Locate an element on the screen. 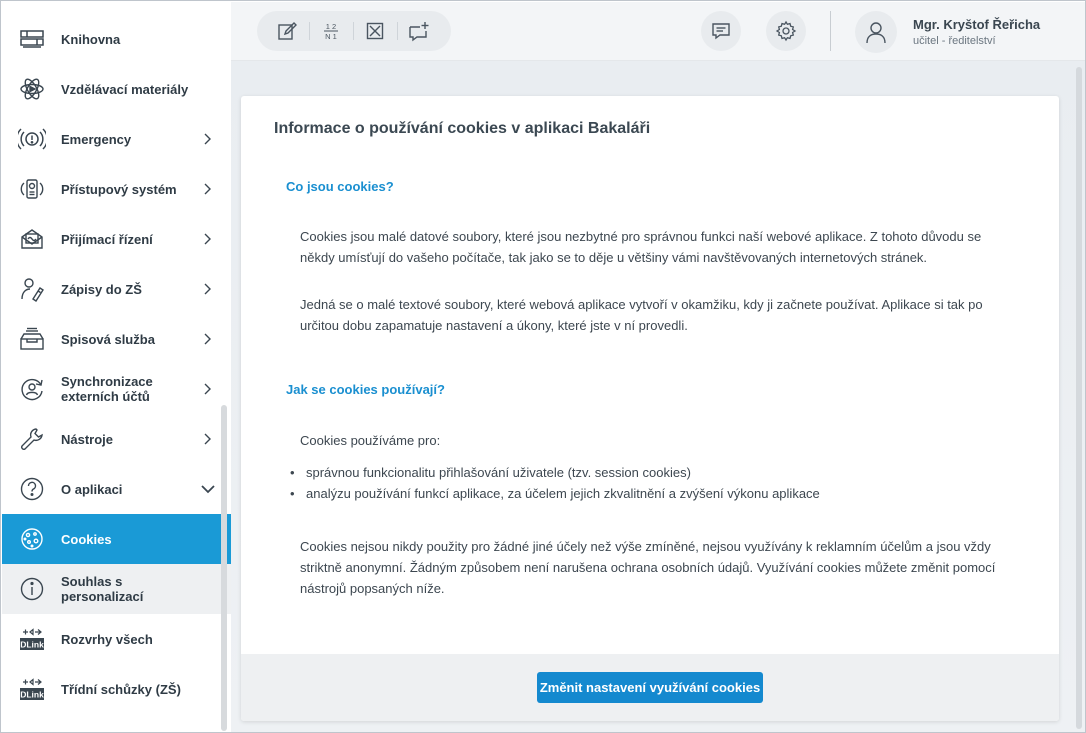 This screenshot has height=733, width=1086. avatar is located at coordinates (876, 32).